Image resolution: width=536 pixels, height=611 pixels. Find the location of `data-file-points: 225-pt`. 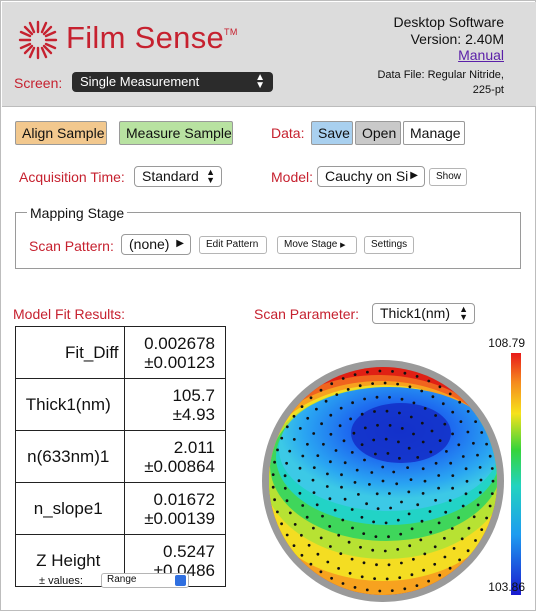

data-file-points: 225-pt is located at coordinates (488, 90).